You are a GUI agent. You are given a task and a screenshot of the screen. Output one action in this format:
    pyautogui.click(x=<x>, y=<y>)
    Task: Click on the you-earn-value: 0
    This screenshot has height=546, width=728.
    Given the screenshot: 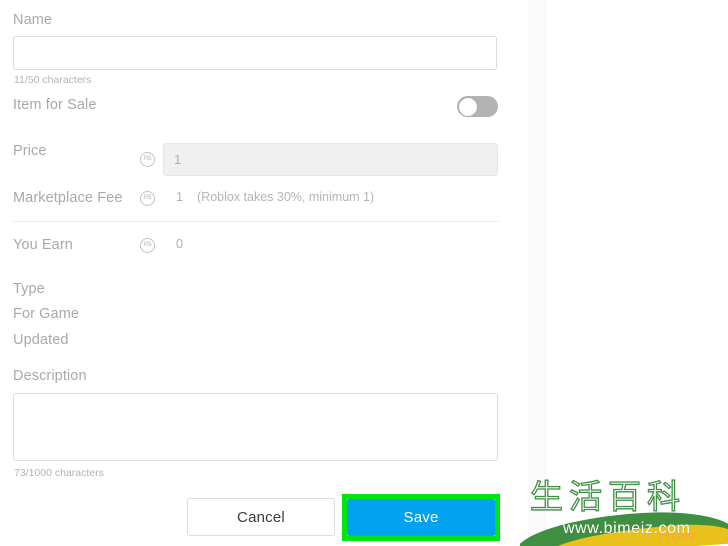 What is the action you would take?
    pyautogui.click(x=179, y=244)
    